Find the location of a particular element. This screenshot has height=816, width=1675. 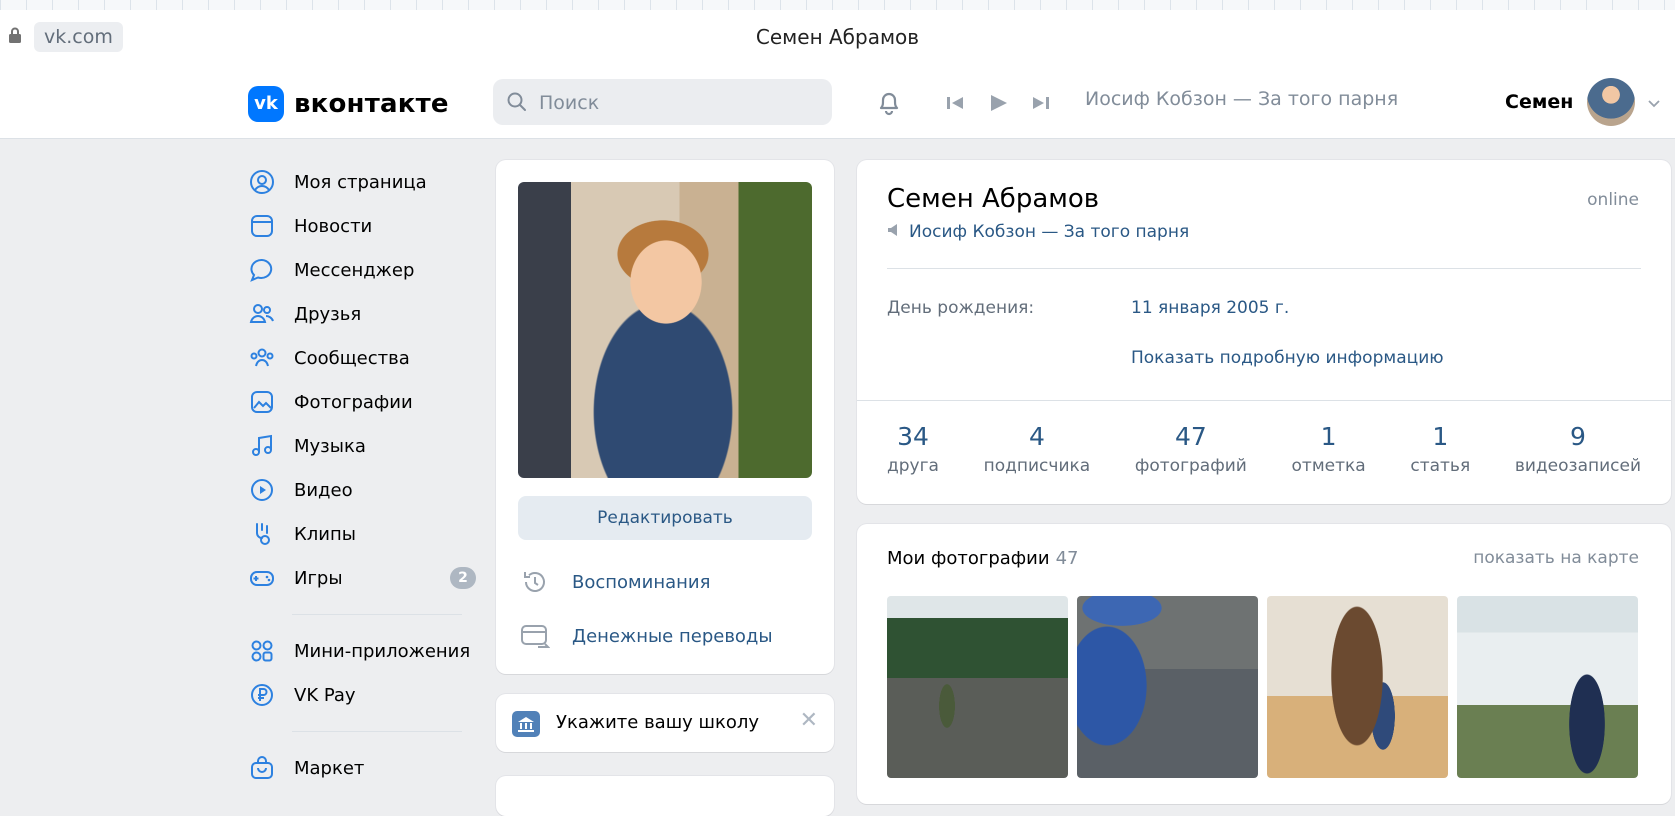

now-playing-track: Иосиф Кобзон — За того парня is located at coordinates (1241, 99).